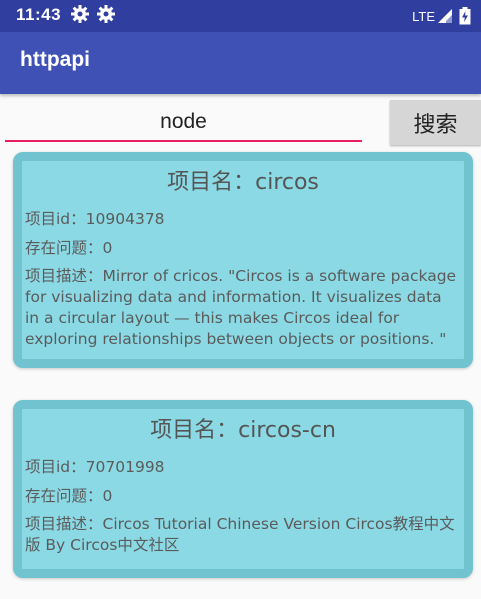  I want to click on project-name: circos-cn, so click(287, 430).